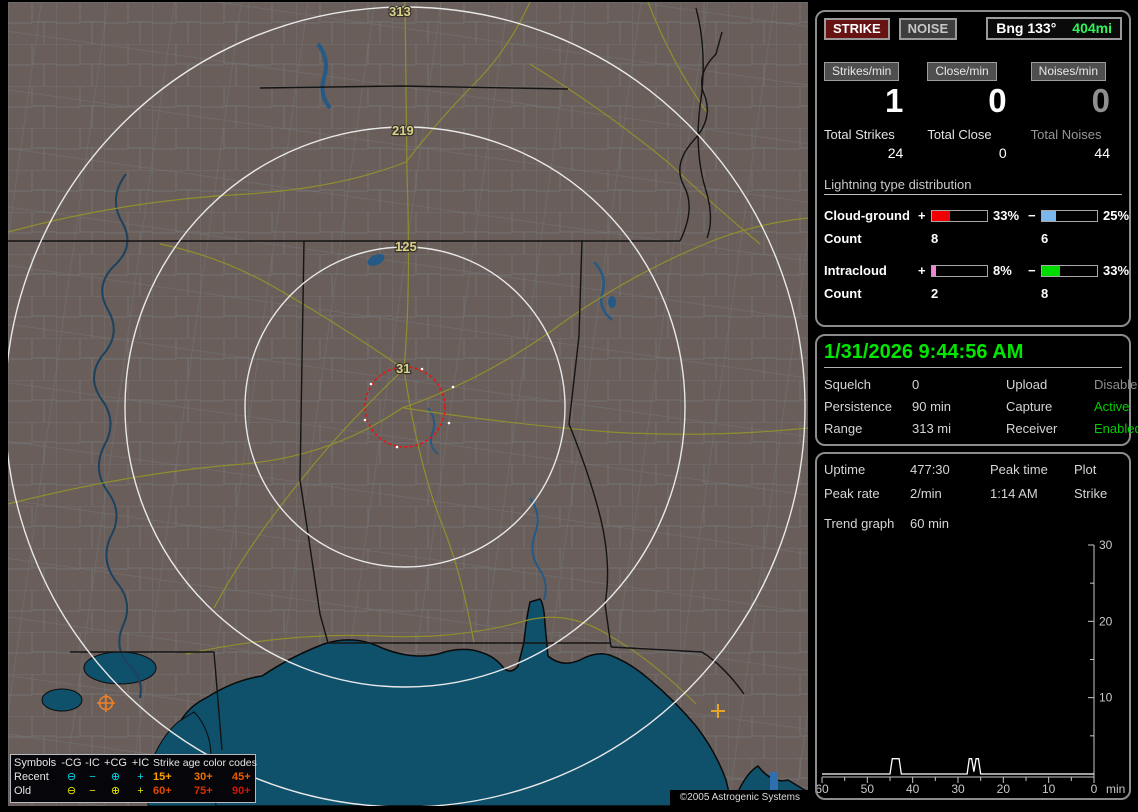 Image resolution: width=1138 pixels, height=812 pixels. I want to click on datetime-display: 1/31/2026 9:44:56 AM, so click(973, 354).